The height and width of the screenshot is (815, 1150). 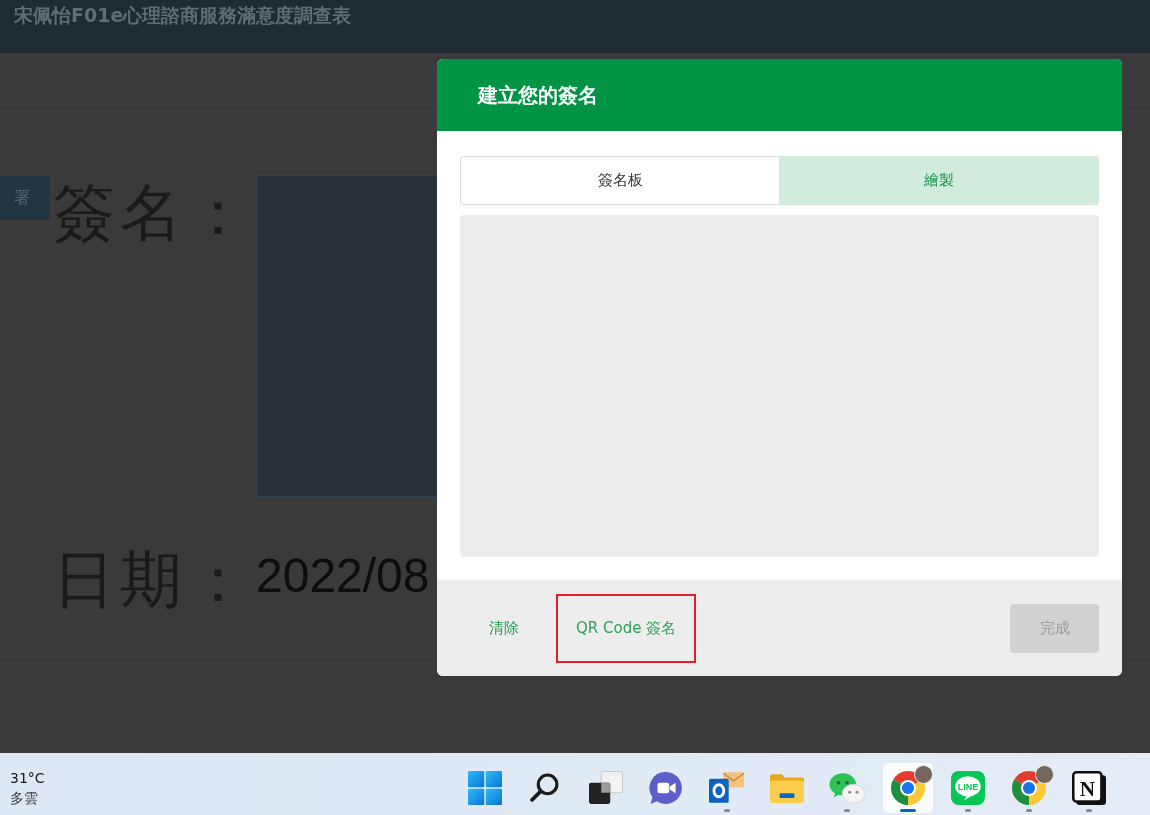 What do you see at coordinates (626, 628) in the screenshot?
I see `qr-code-button: QR Code 簽名` at bounding box center [626, 628].